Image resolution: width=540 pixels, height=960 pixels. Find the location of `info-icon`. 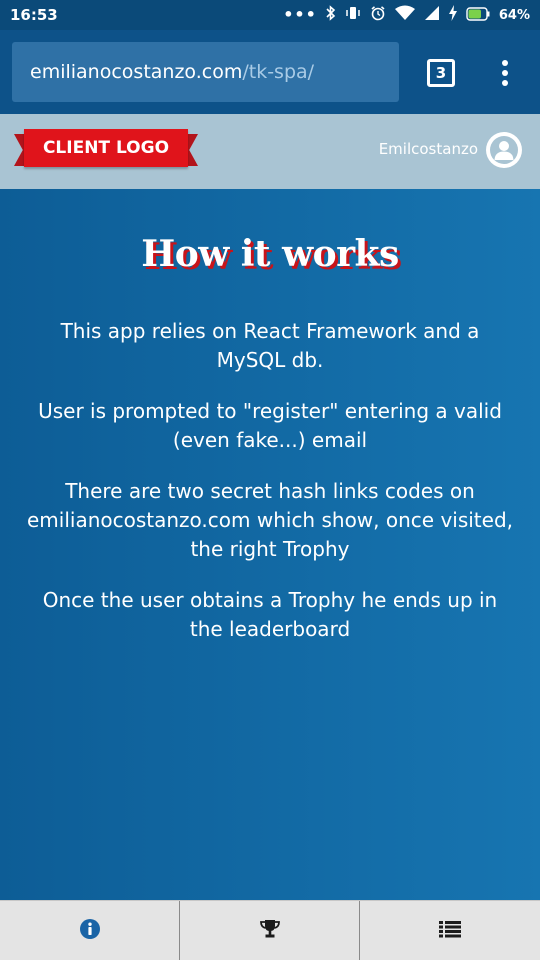

info-icon is located at coordinates (89, 930).